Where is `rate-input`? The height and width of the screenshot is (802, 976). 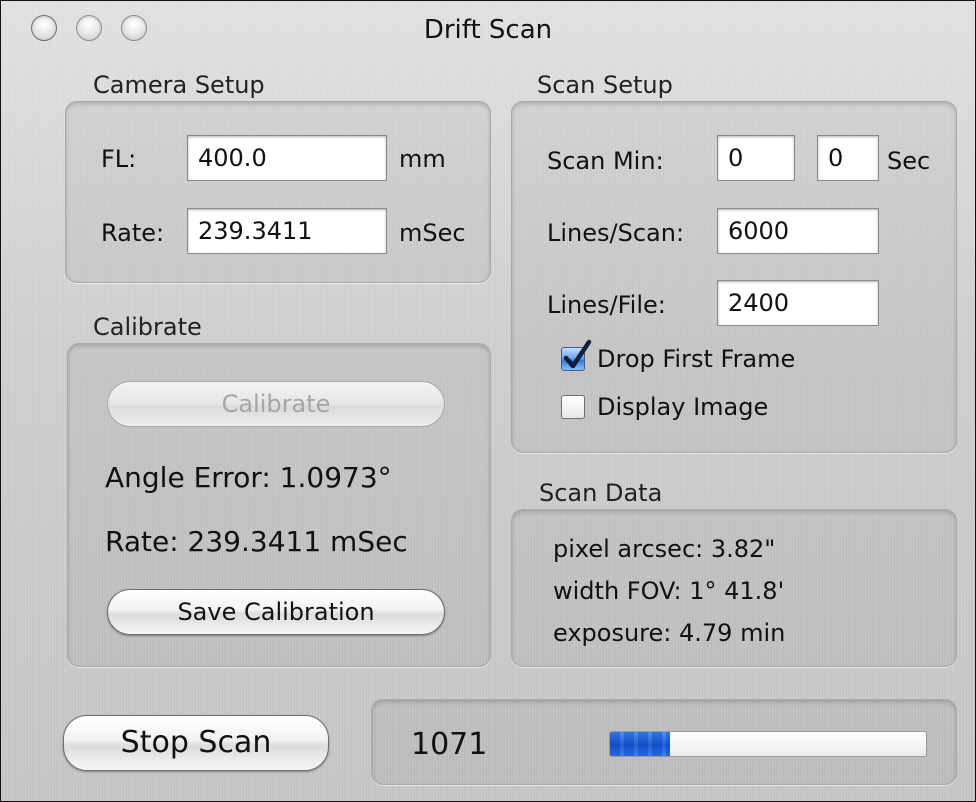 rate-input is located at coordinates (287, 231).